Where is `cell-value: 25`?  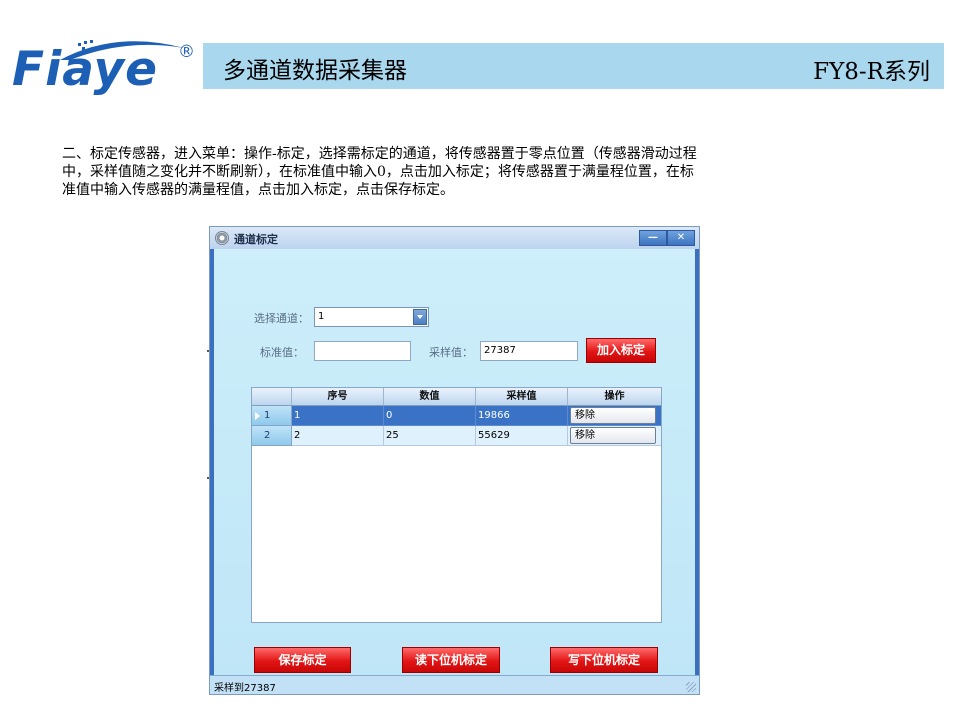
cell-value: 25 is located at coordinates (430, 436).